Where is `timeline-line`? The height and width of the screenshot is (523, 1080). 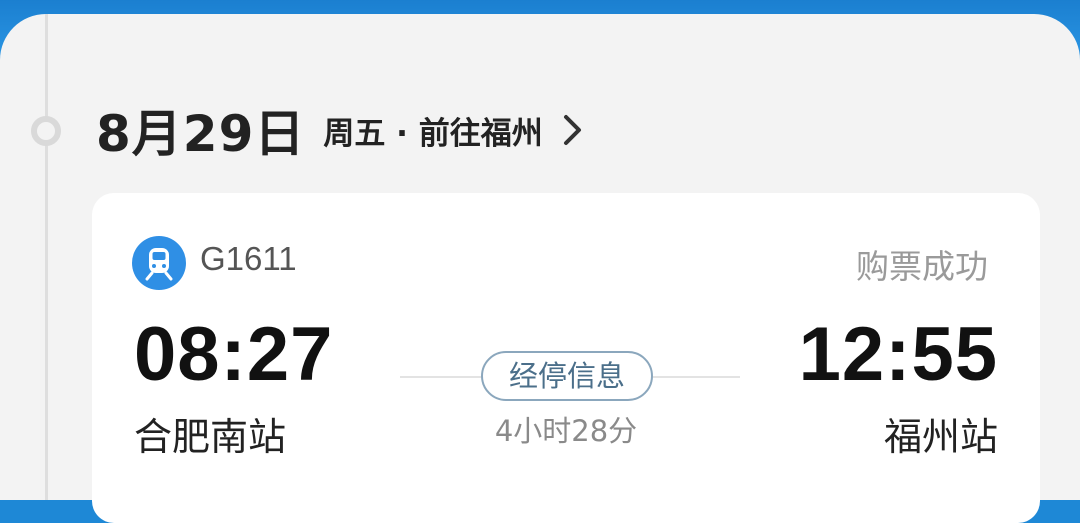
timeline-line is located at coordinates (46, 257).